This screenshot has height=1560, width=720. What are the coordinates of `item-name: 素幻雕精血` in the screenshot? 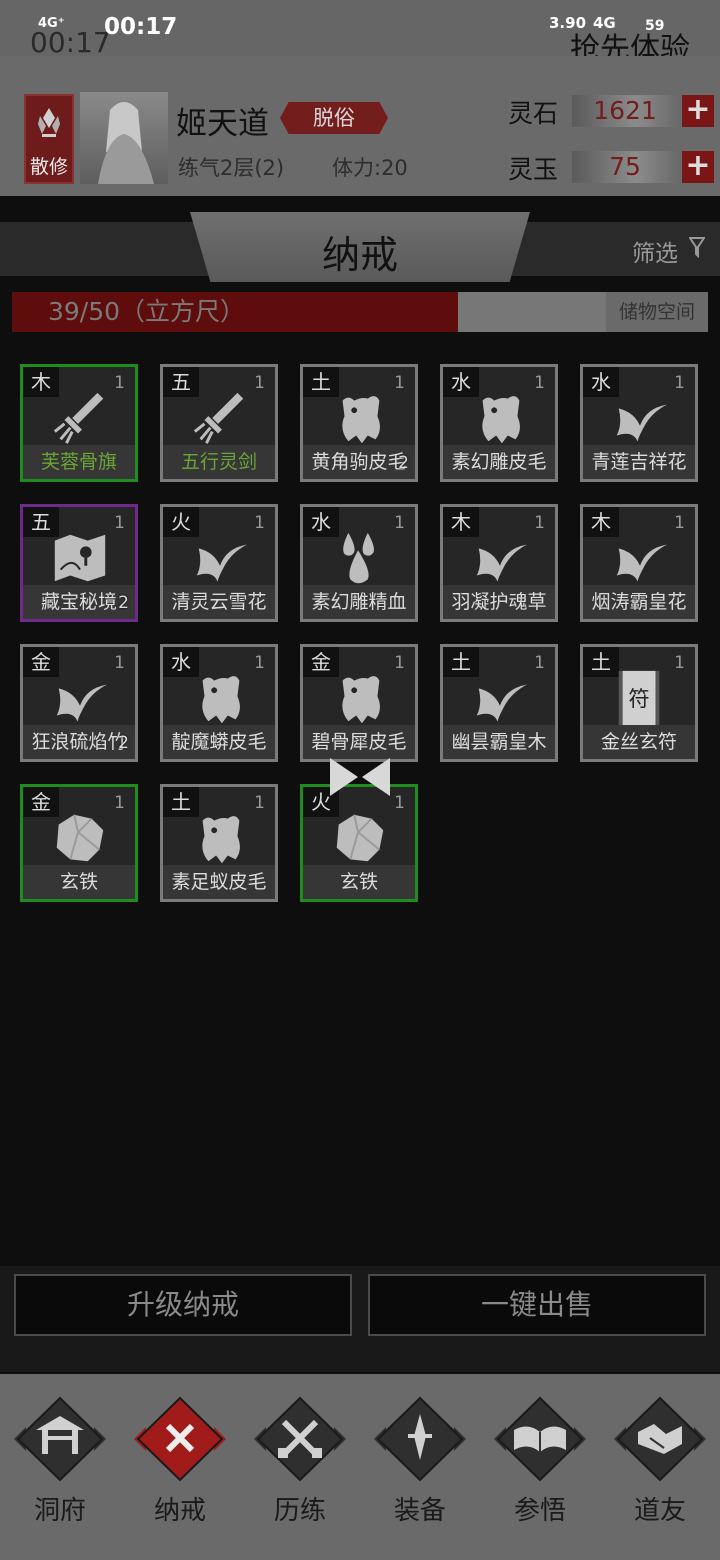 It's located at (359, 602).